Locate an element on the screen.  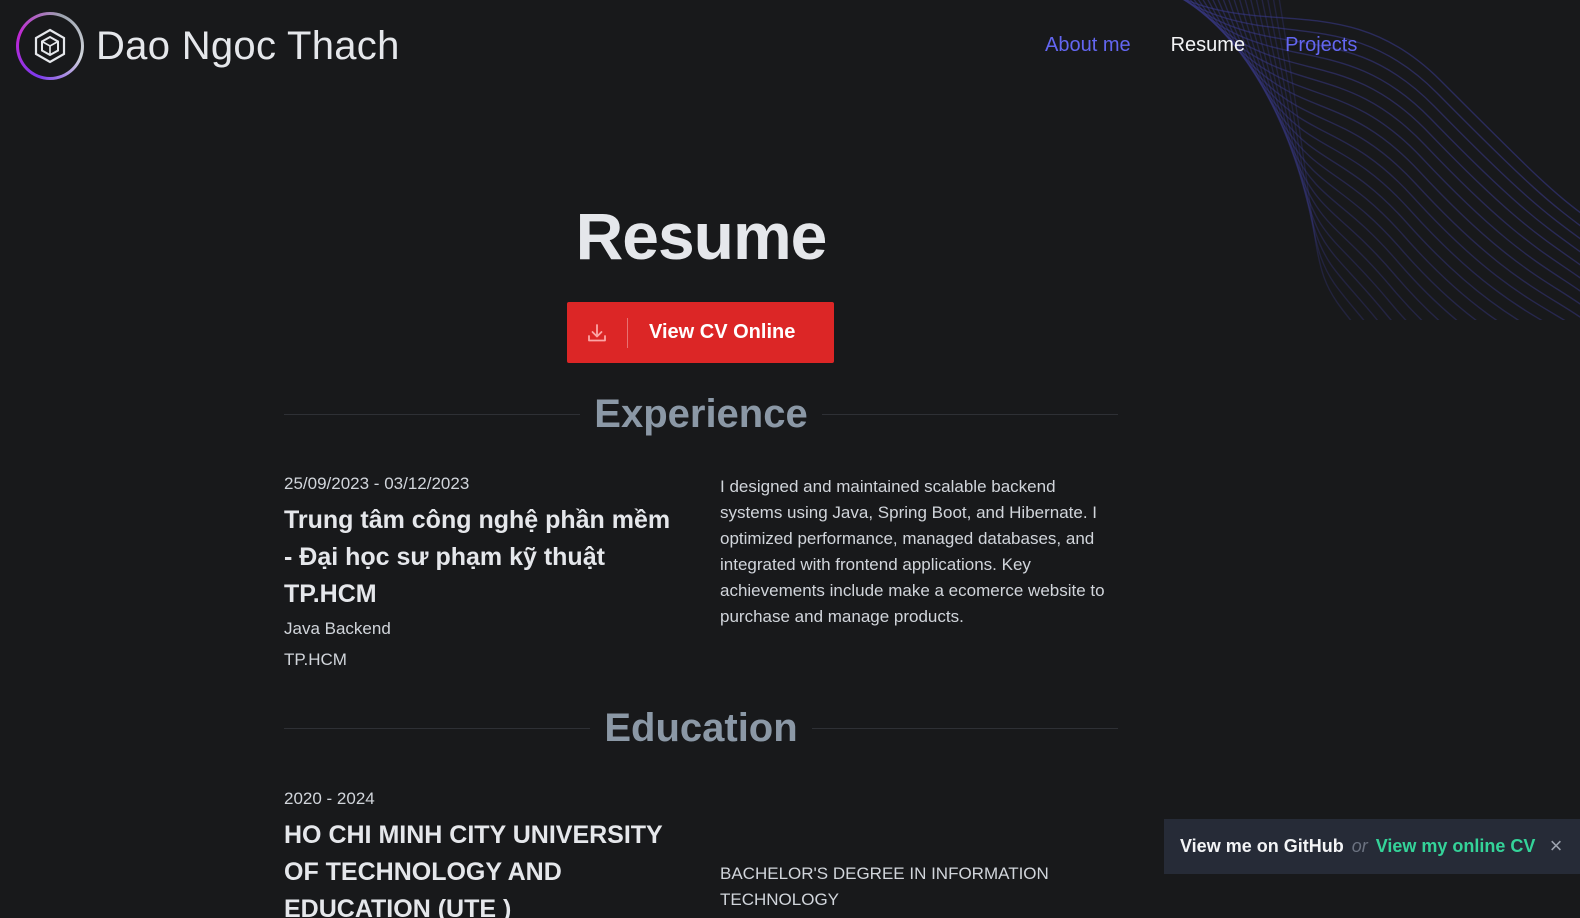
experience-date: 25/09/2023 - 03/12/2023 is located at coordinates (377, 483).